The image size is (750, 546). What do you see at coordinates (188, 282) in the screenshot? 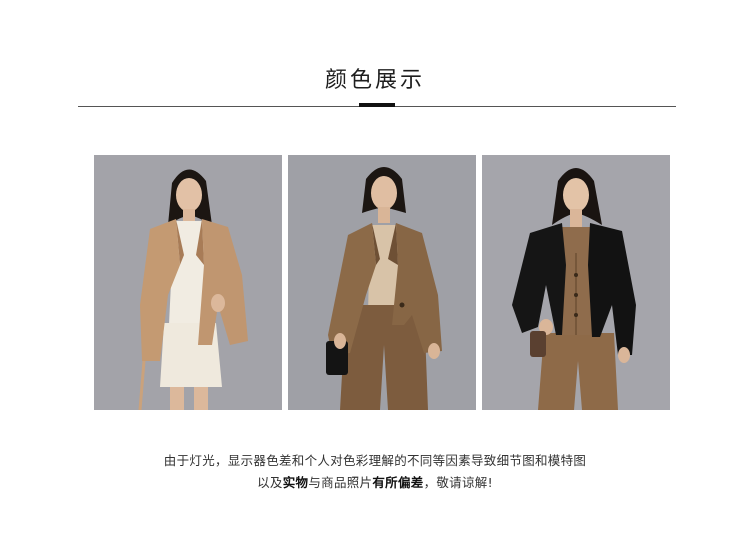
I see `color-photo-camel` at bounding box center [188, 282].